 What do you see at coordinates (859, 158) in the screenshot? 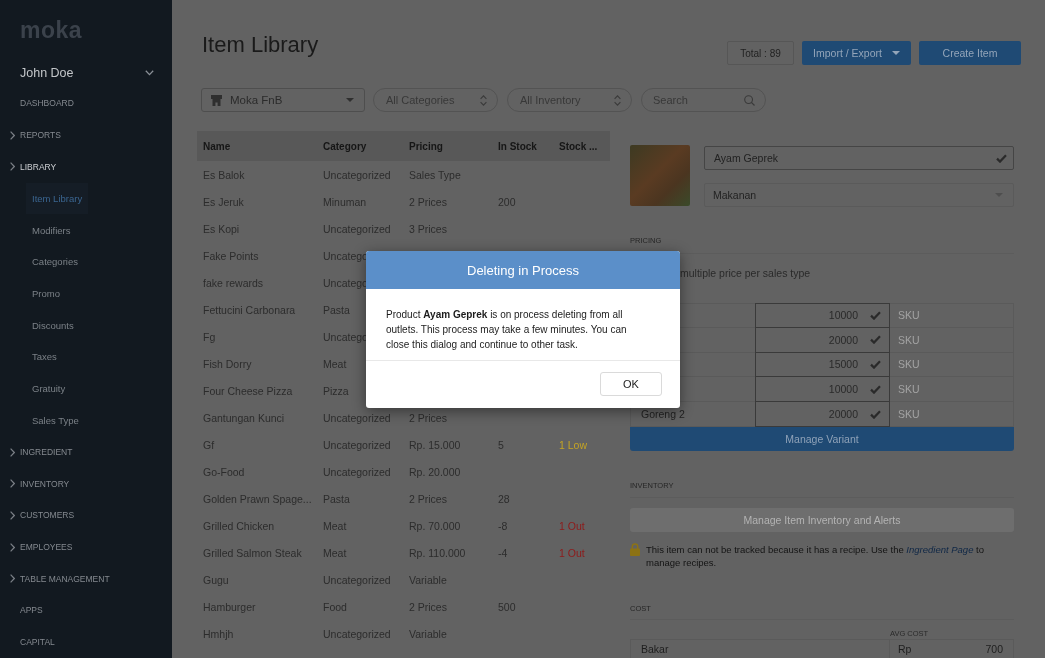
I see `item-name-field: Ayam Geprek` at bounding box center [859, 158].